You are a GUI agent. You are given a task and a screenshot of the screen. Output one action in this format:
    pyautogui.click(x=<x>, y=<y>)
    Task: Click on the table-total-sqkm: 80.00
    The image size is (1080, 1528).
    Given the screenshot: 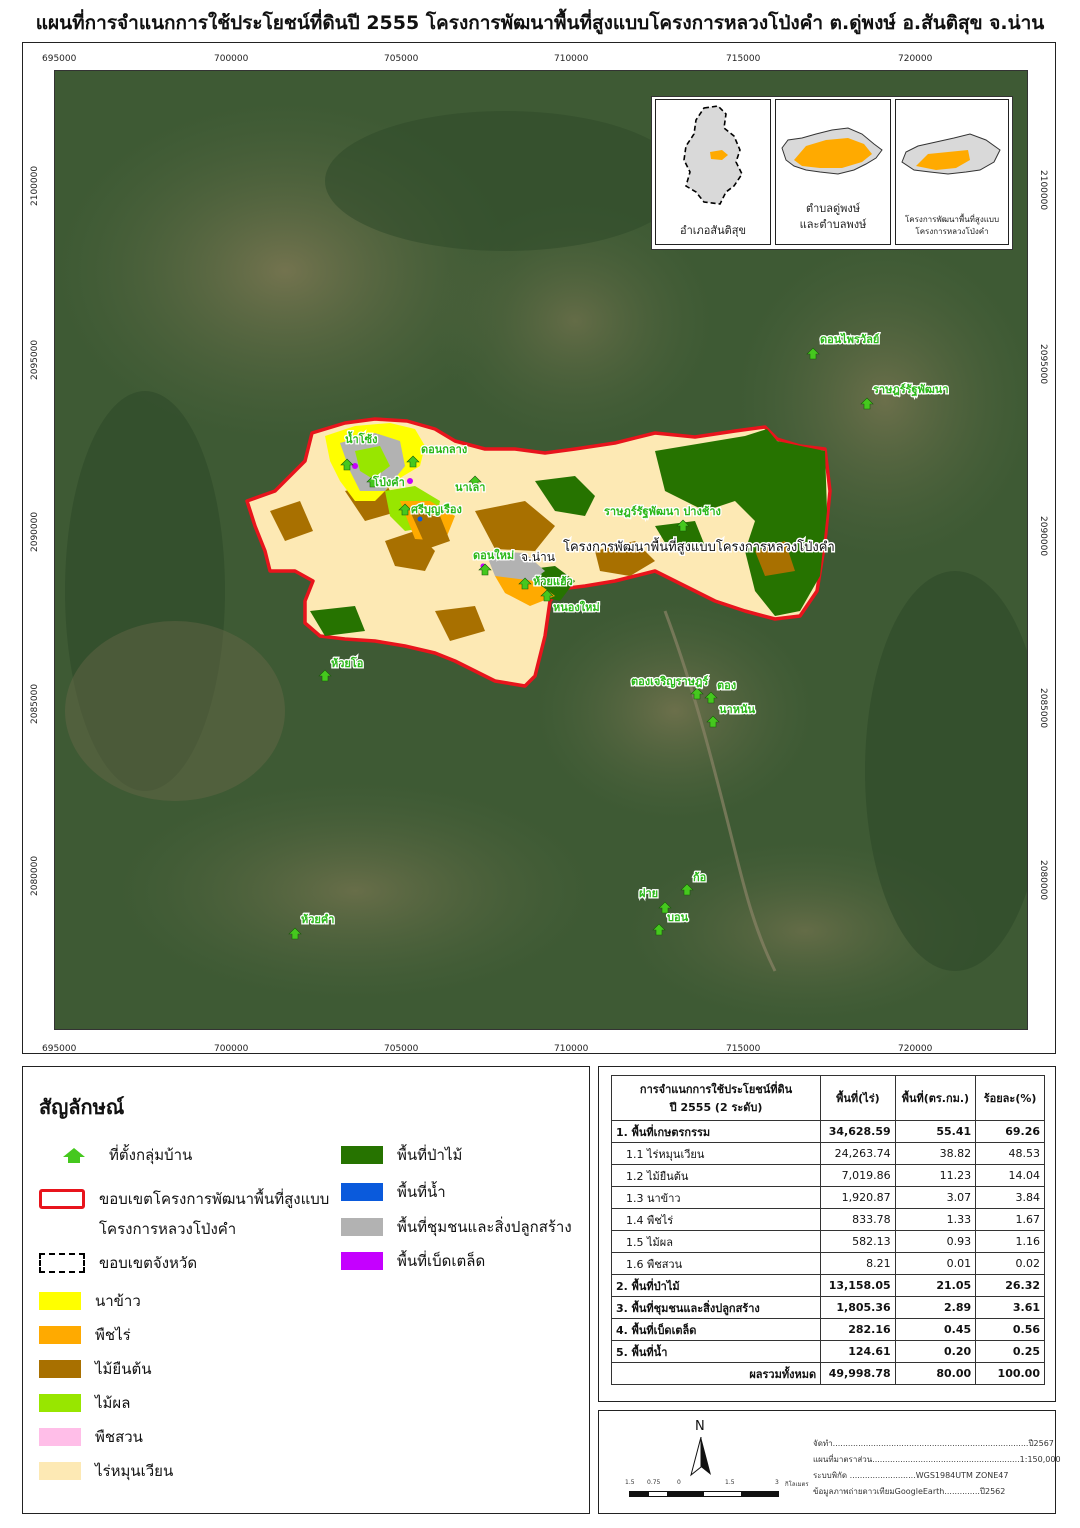 What is the action you would take?
    pyautogui.click(x=935, y=1373)
    